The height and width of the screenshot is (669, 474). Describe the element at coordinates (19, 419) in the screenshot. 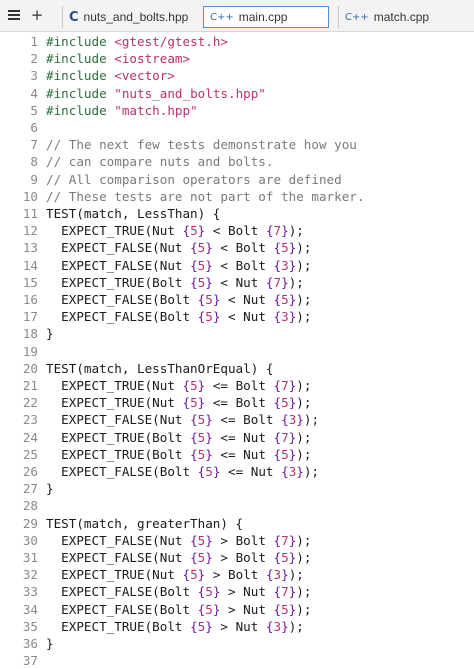

I see `line-number: 23` at that location.